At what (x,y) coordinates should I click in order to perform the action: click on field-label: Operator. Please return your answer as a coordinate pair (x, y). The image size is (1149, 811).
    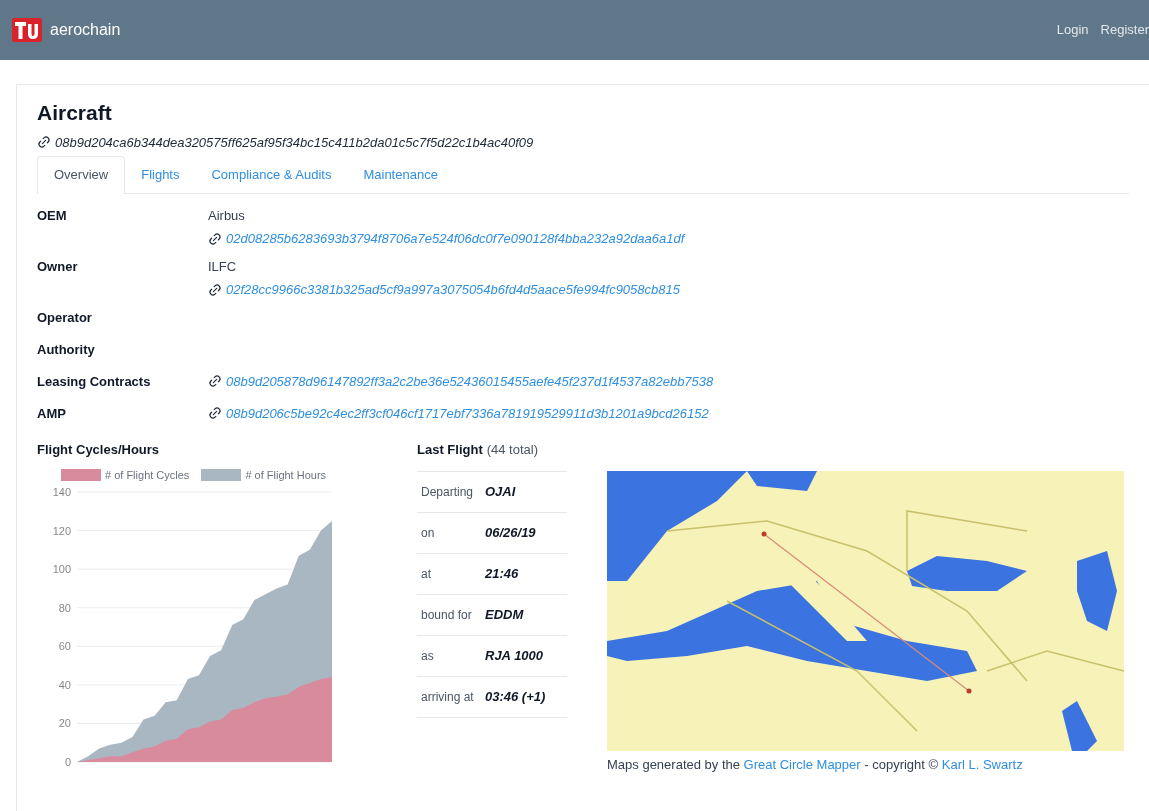
    Looking at the image, I should click on (65, 317).